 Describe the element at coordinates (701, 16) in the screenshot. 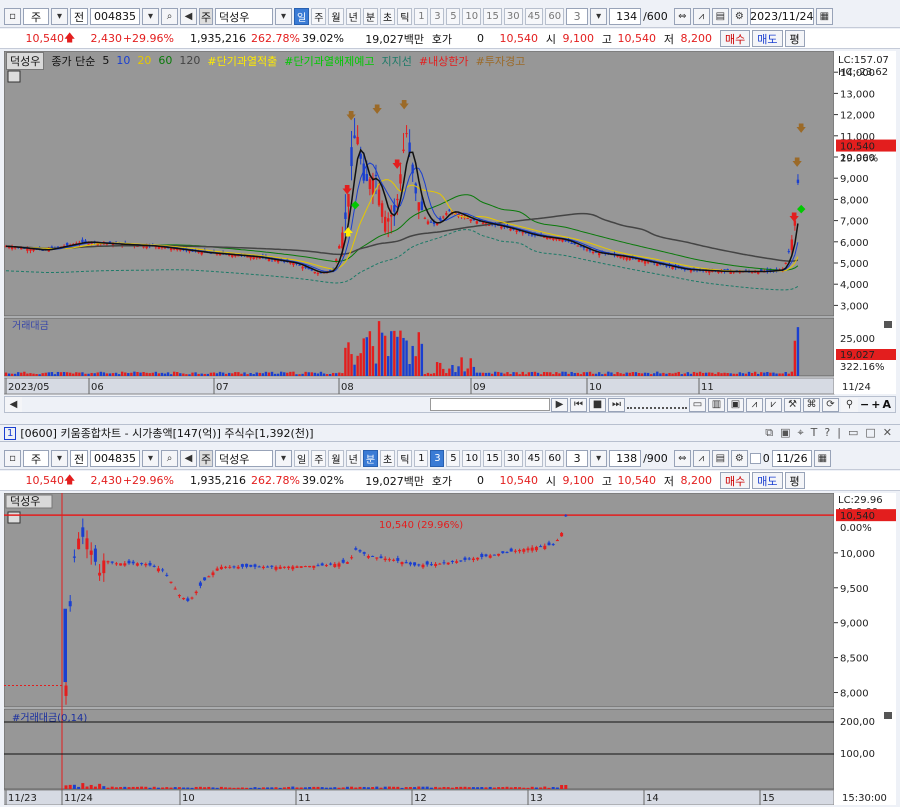

I see `chart-type-icon: ⩘` at that location.